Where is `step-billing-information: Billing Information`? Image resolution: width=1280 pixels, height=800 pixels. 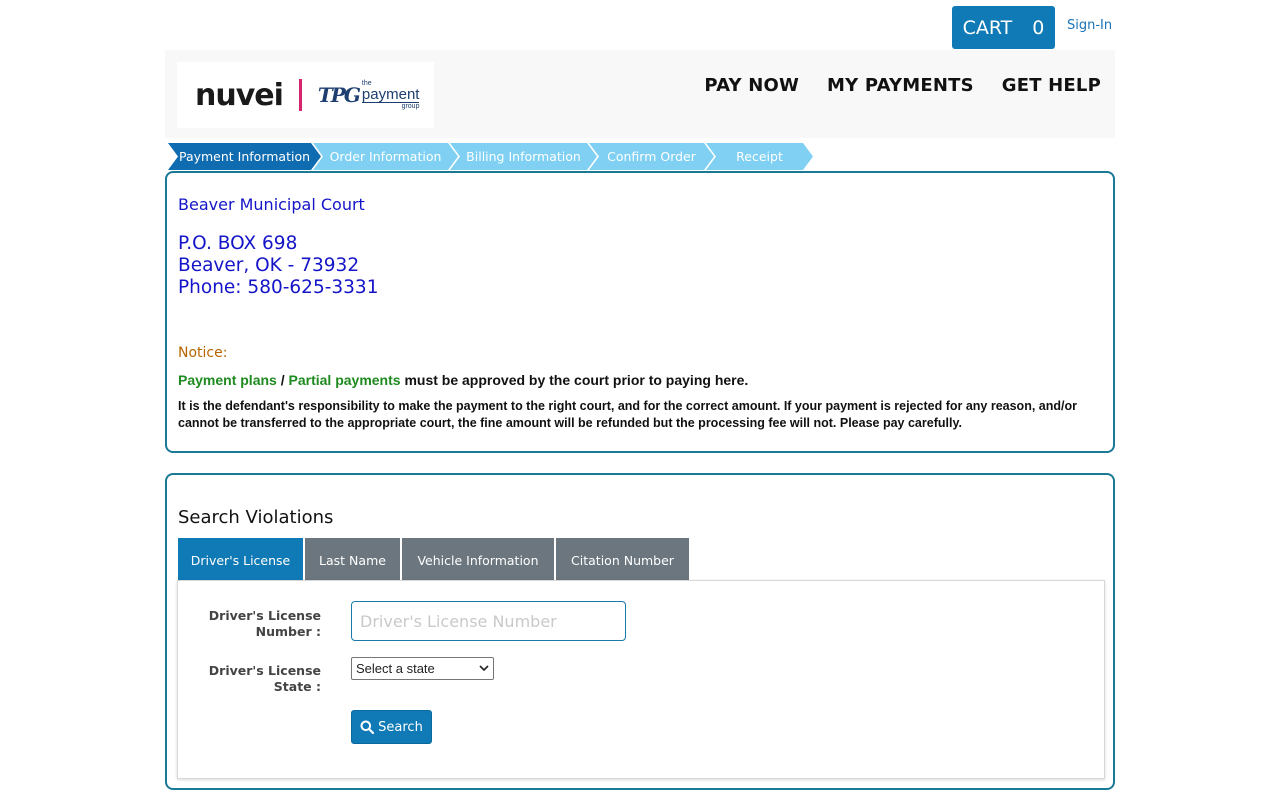
step-billing-information: Billing Information is located at coordinates (523, 156).